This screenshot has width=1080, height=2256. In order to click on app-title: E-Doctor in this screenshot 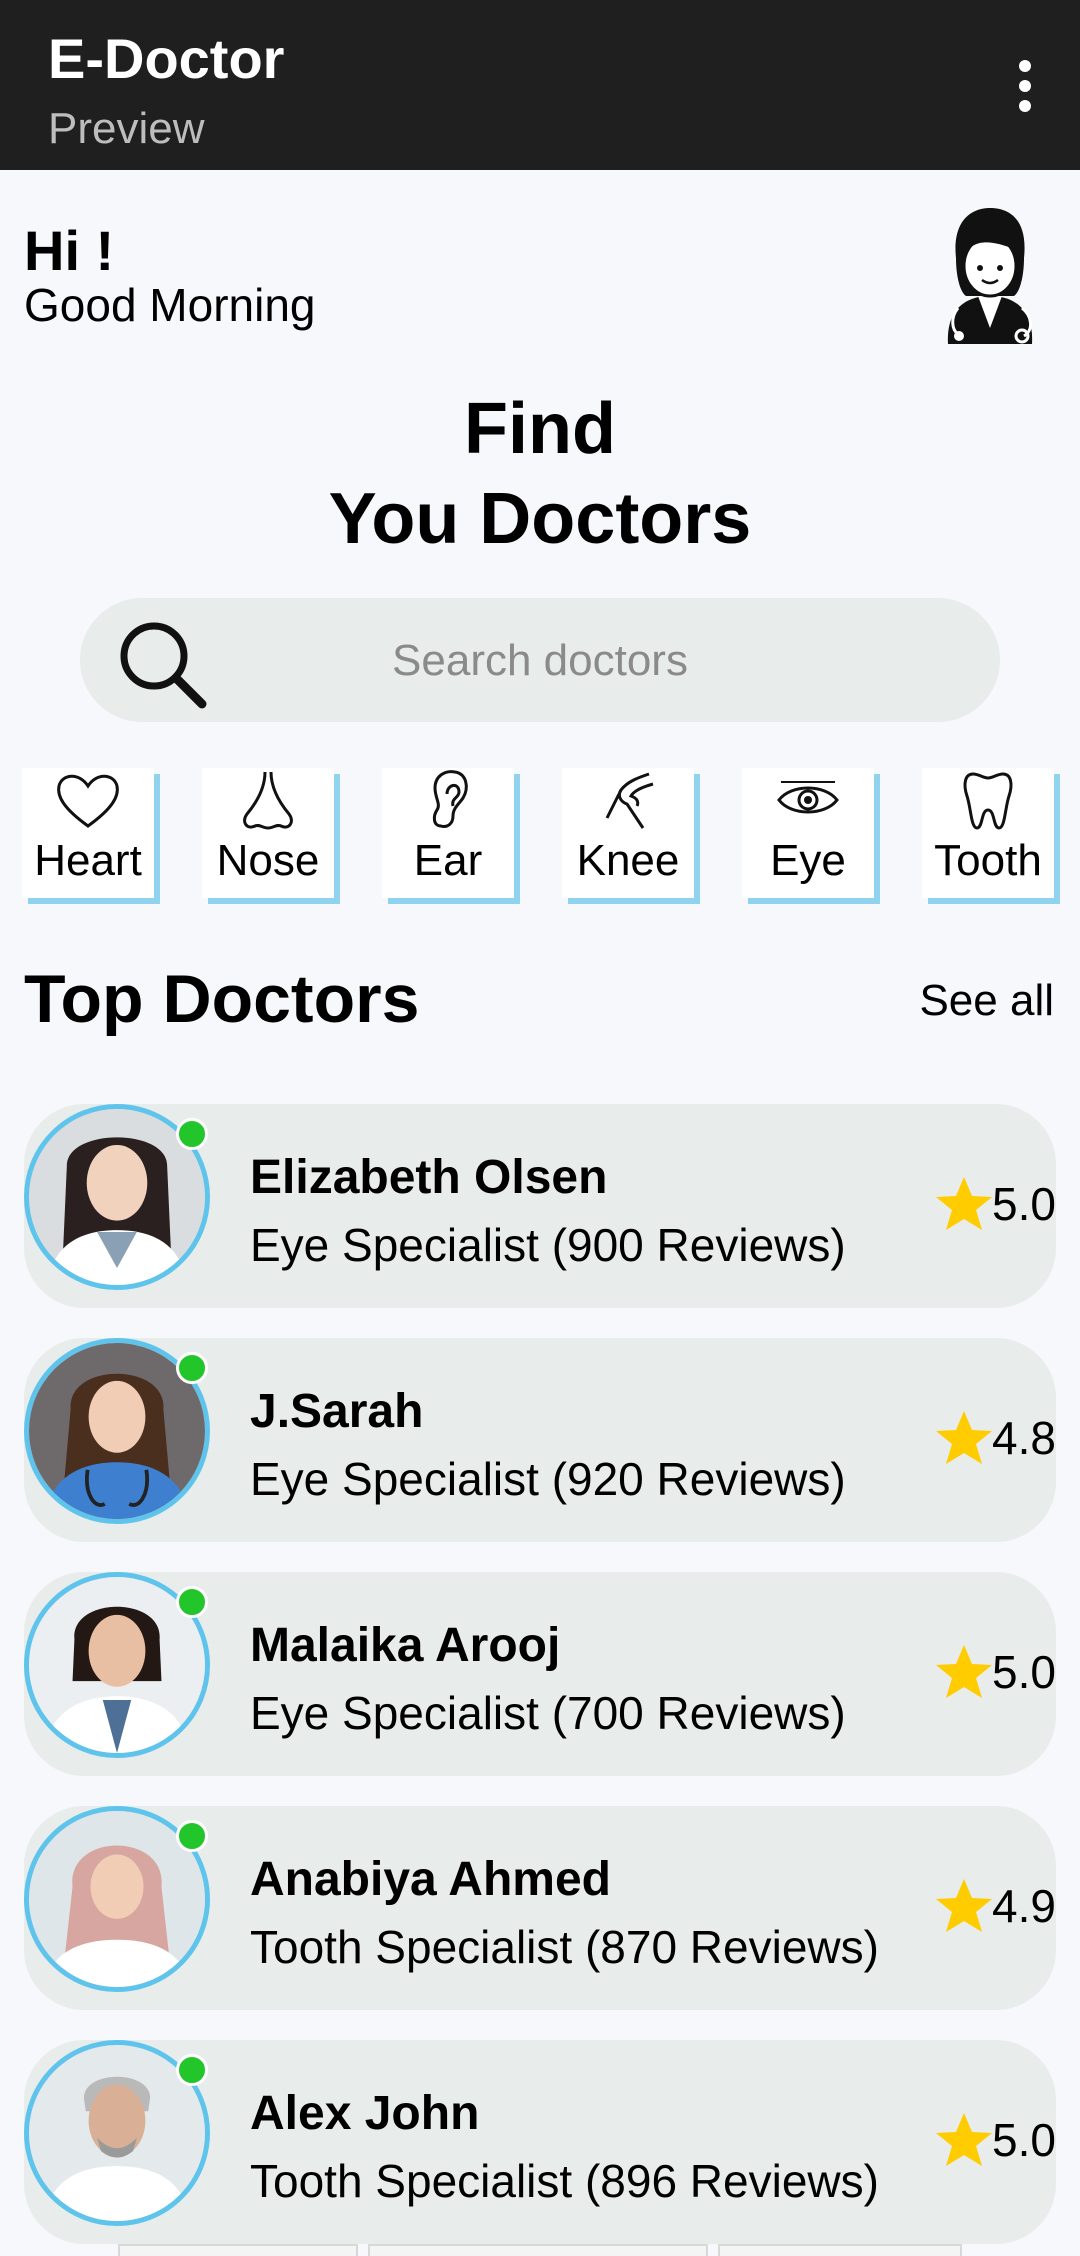, I will do `click(166, 58)`.